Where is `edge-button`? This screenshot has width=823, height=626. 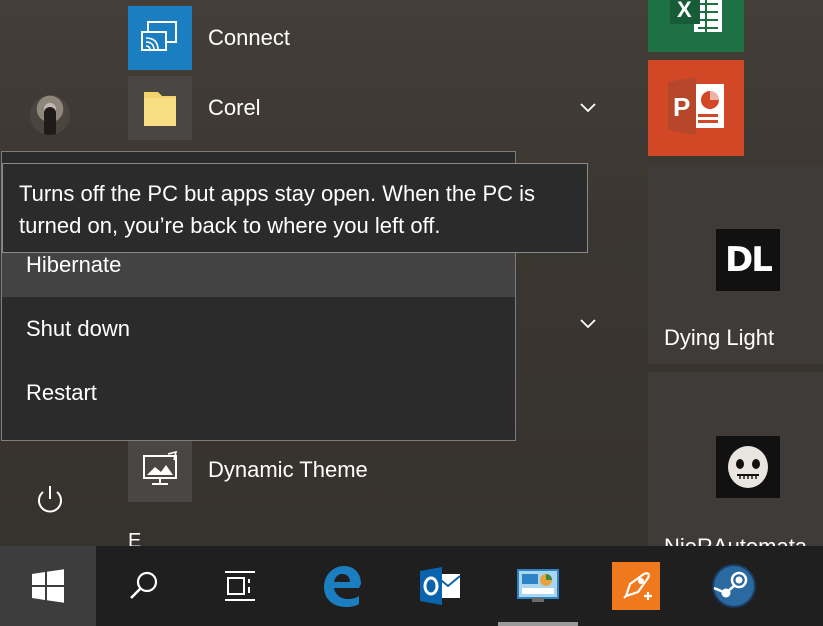 edge-button is located at coordinates (342, 586).